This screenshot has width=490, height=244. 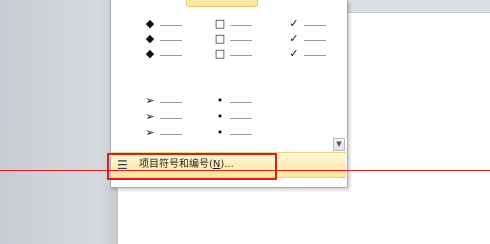 What do you see at coordinates (222, 3) in the screenshot?
I see `selected-top-item-highlight` at bounding box center [222, 3].